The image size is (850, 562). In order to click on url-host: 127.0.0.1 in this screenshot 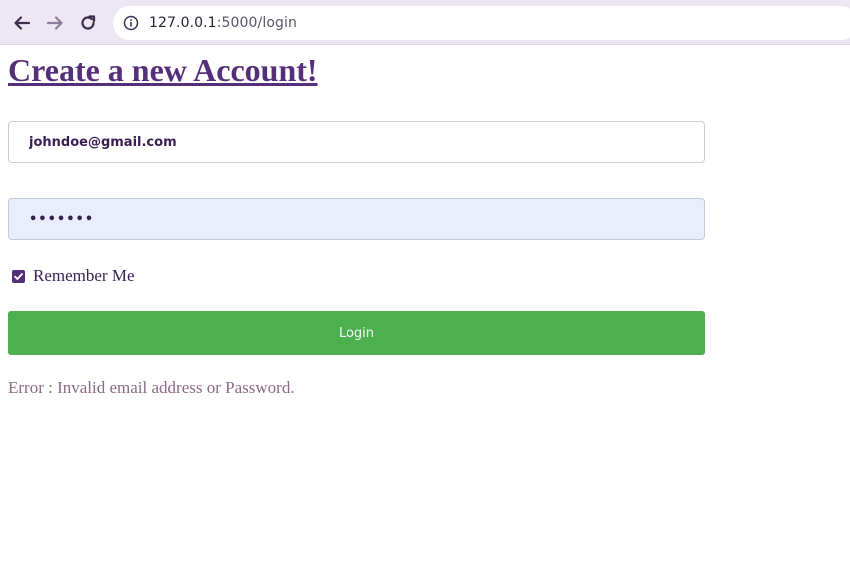, I will do `click(183, 23)`.